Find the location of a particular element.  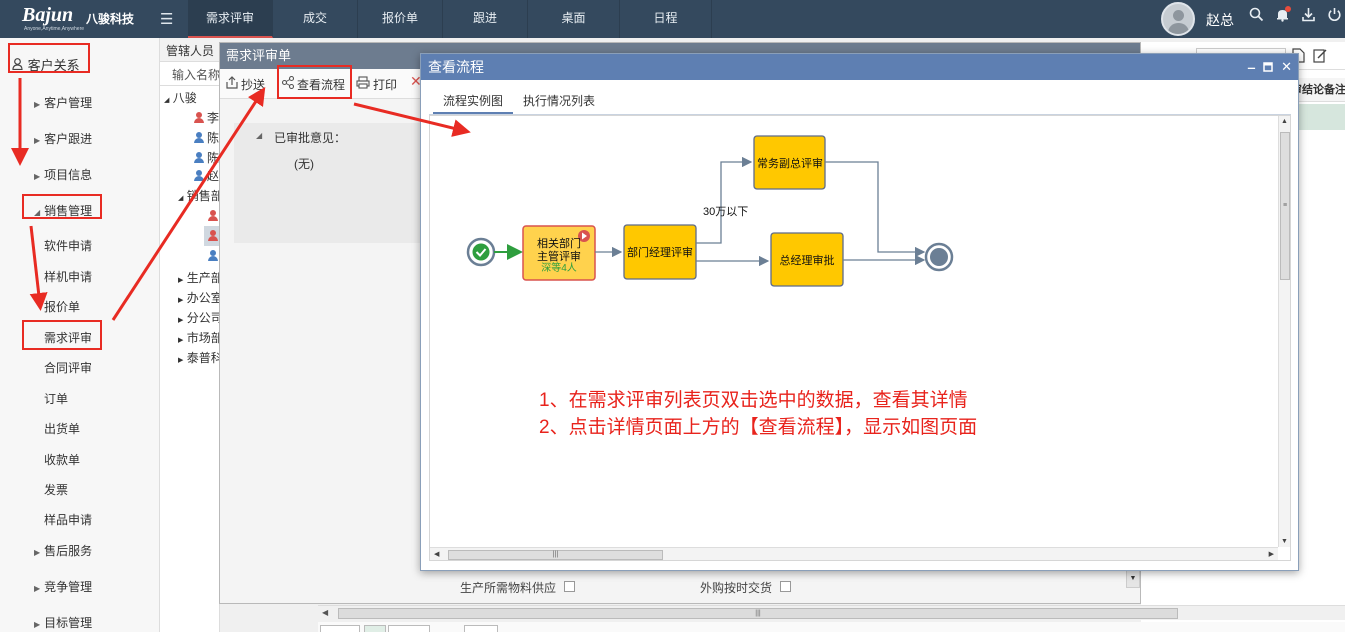

annotation-box-sales-mgmt is located at coordinates (62, 206).